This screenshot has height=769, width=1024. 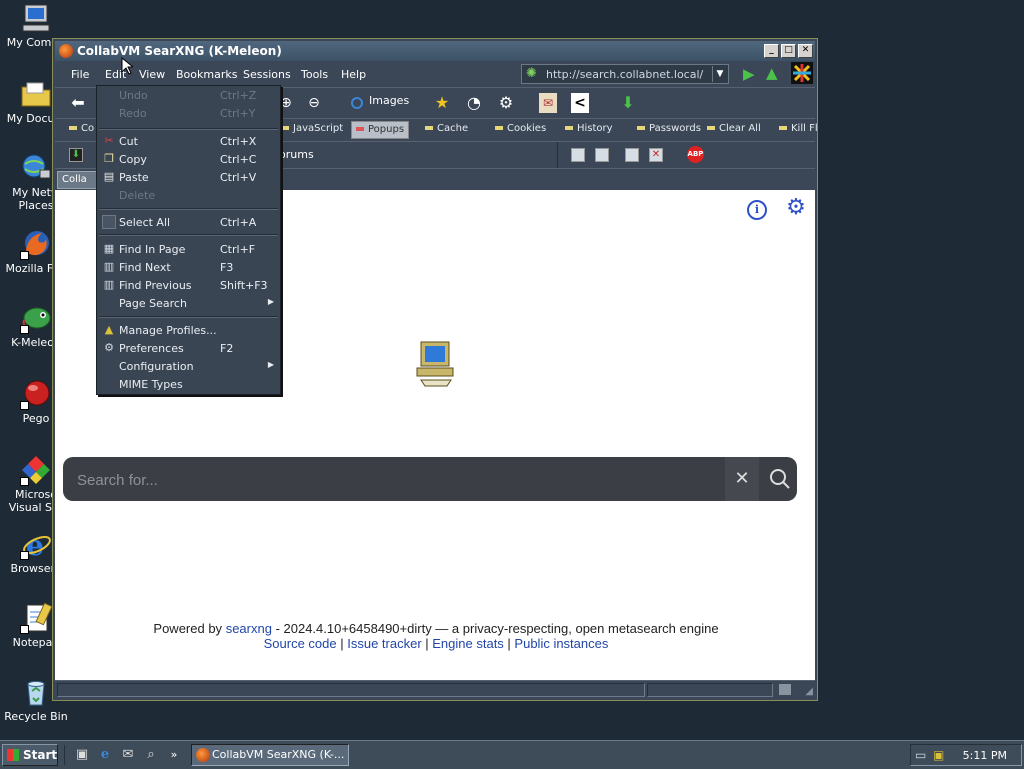 What do you see at coordinates (300, 643) in the screenshot?
I see `source-code-link: Source code` at bounding box center [300, 643].